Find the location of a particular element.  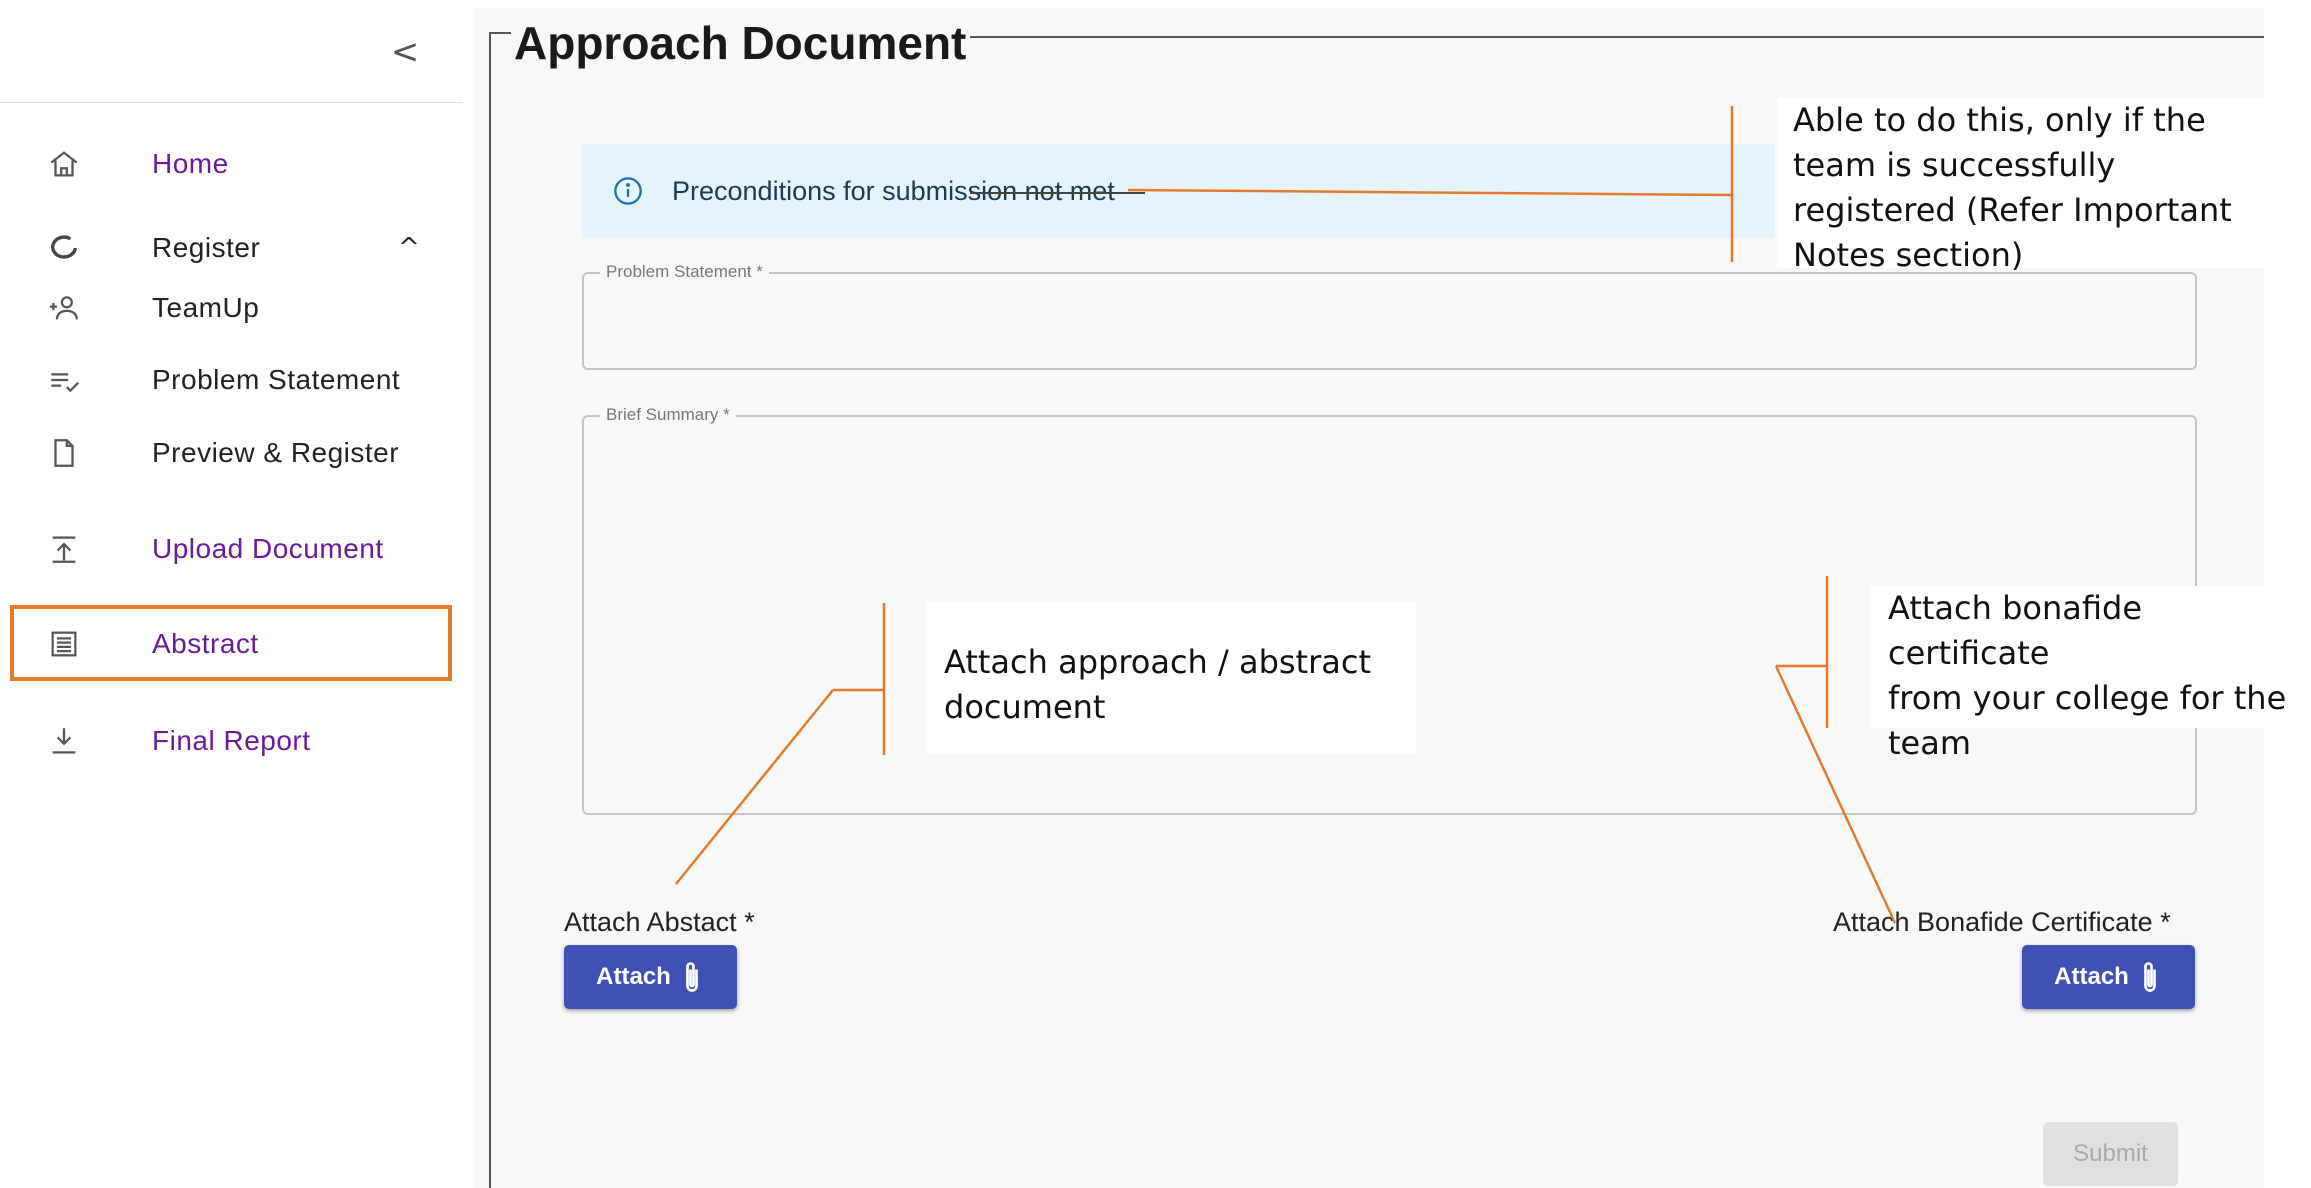

chevron-left-icon: < is located at coordinates (405, 52).